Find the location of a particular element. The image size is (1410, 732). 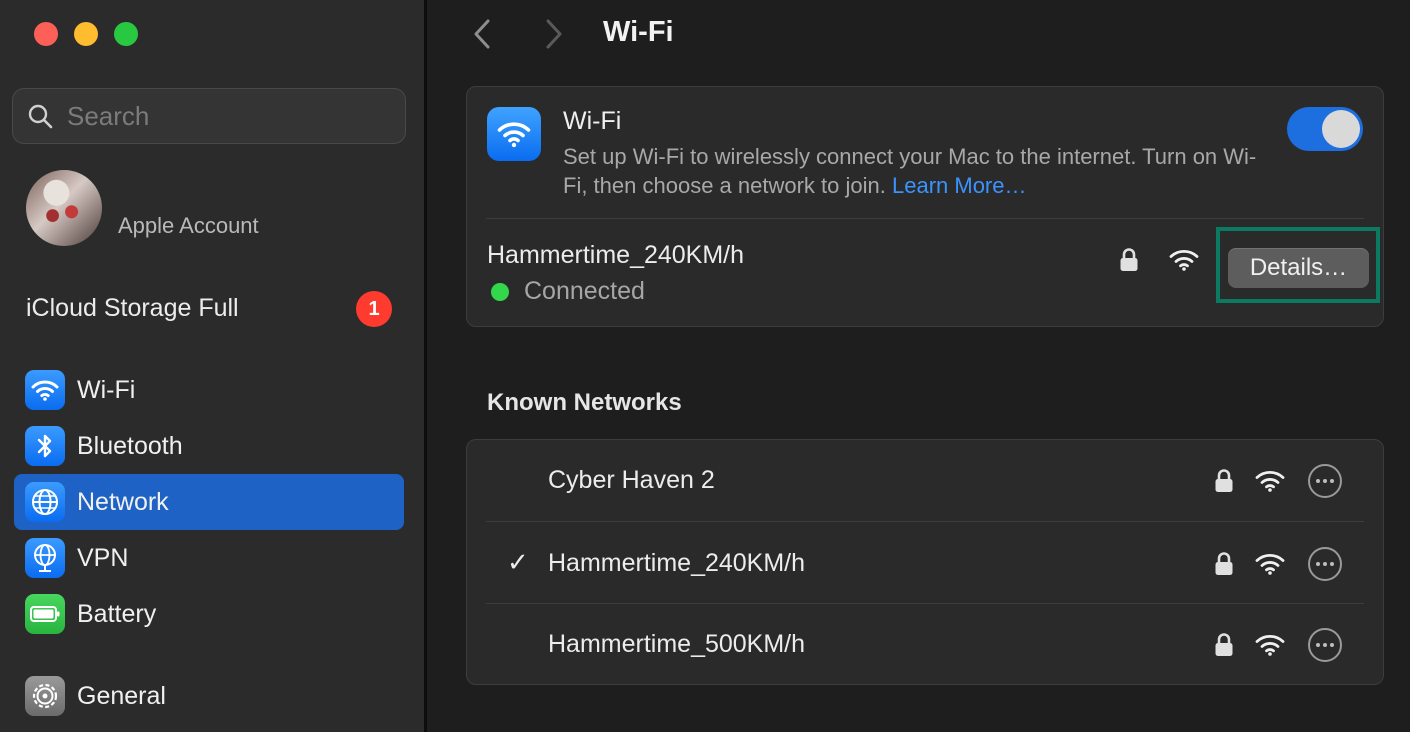

sidebar-item-battery: Battery is located at coordinates (209, 614).